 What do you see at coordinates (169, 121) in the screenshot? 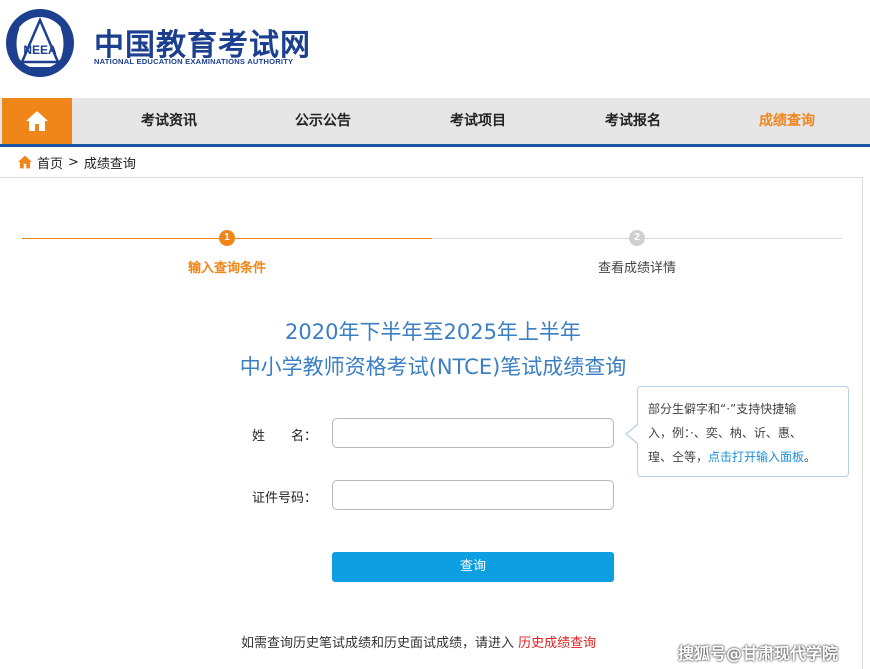
I see `nav-item-exam-news: 考试资讯` at bounding box center [169, 121].